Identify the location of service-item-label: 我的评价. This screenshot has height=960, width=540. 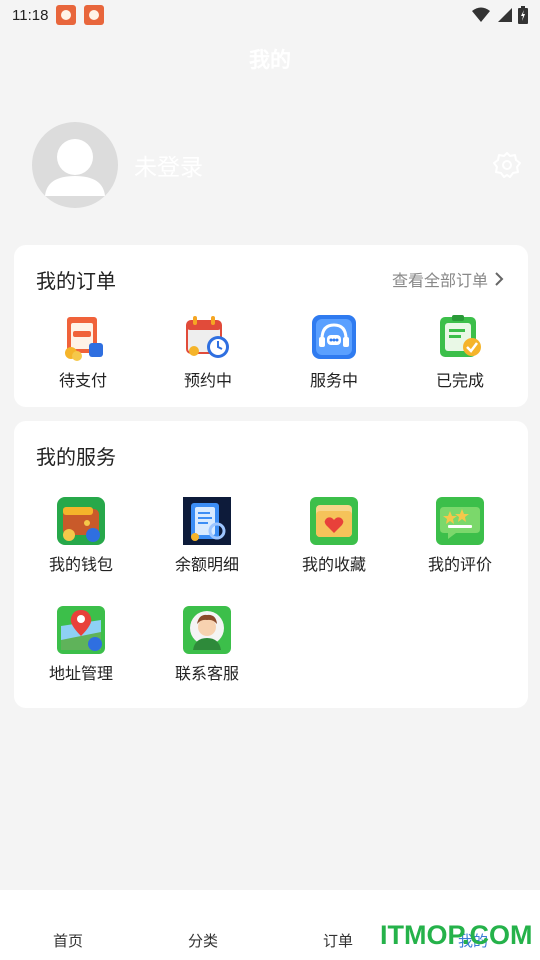
(459, 564).